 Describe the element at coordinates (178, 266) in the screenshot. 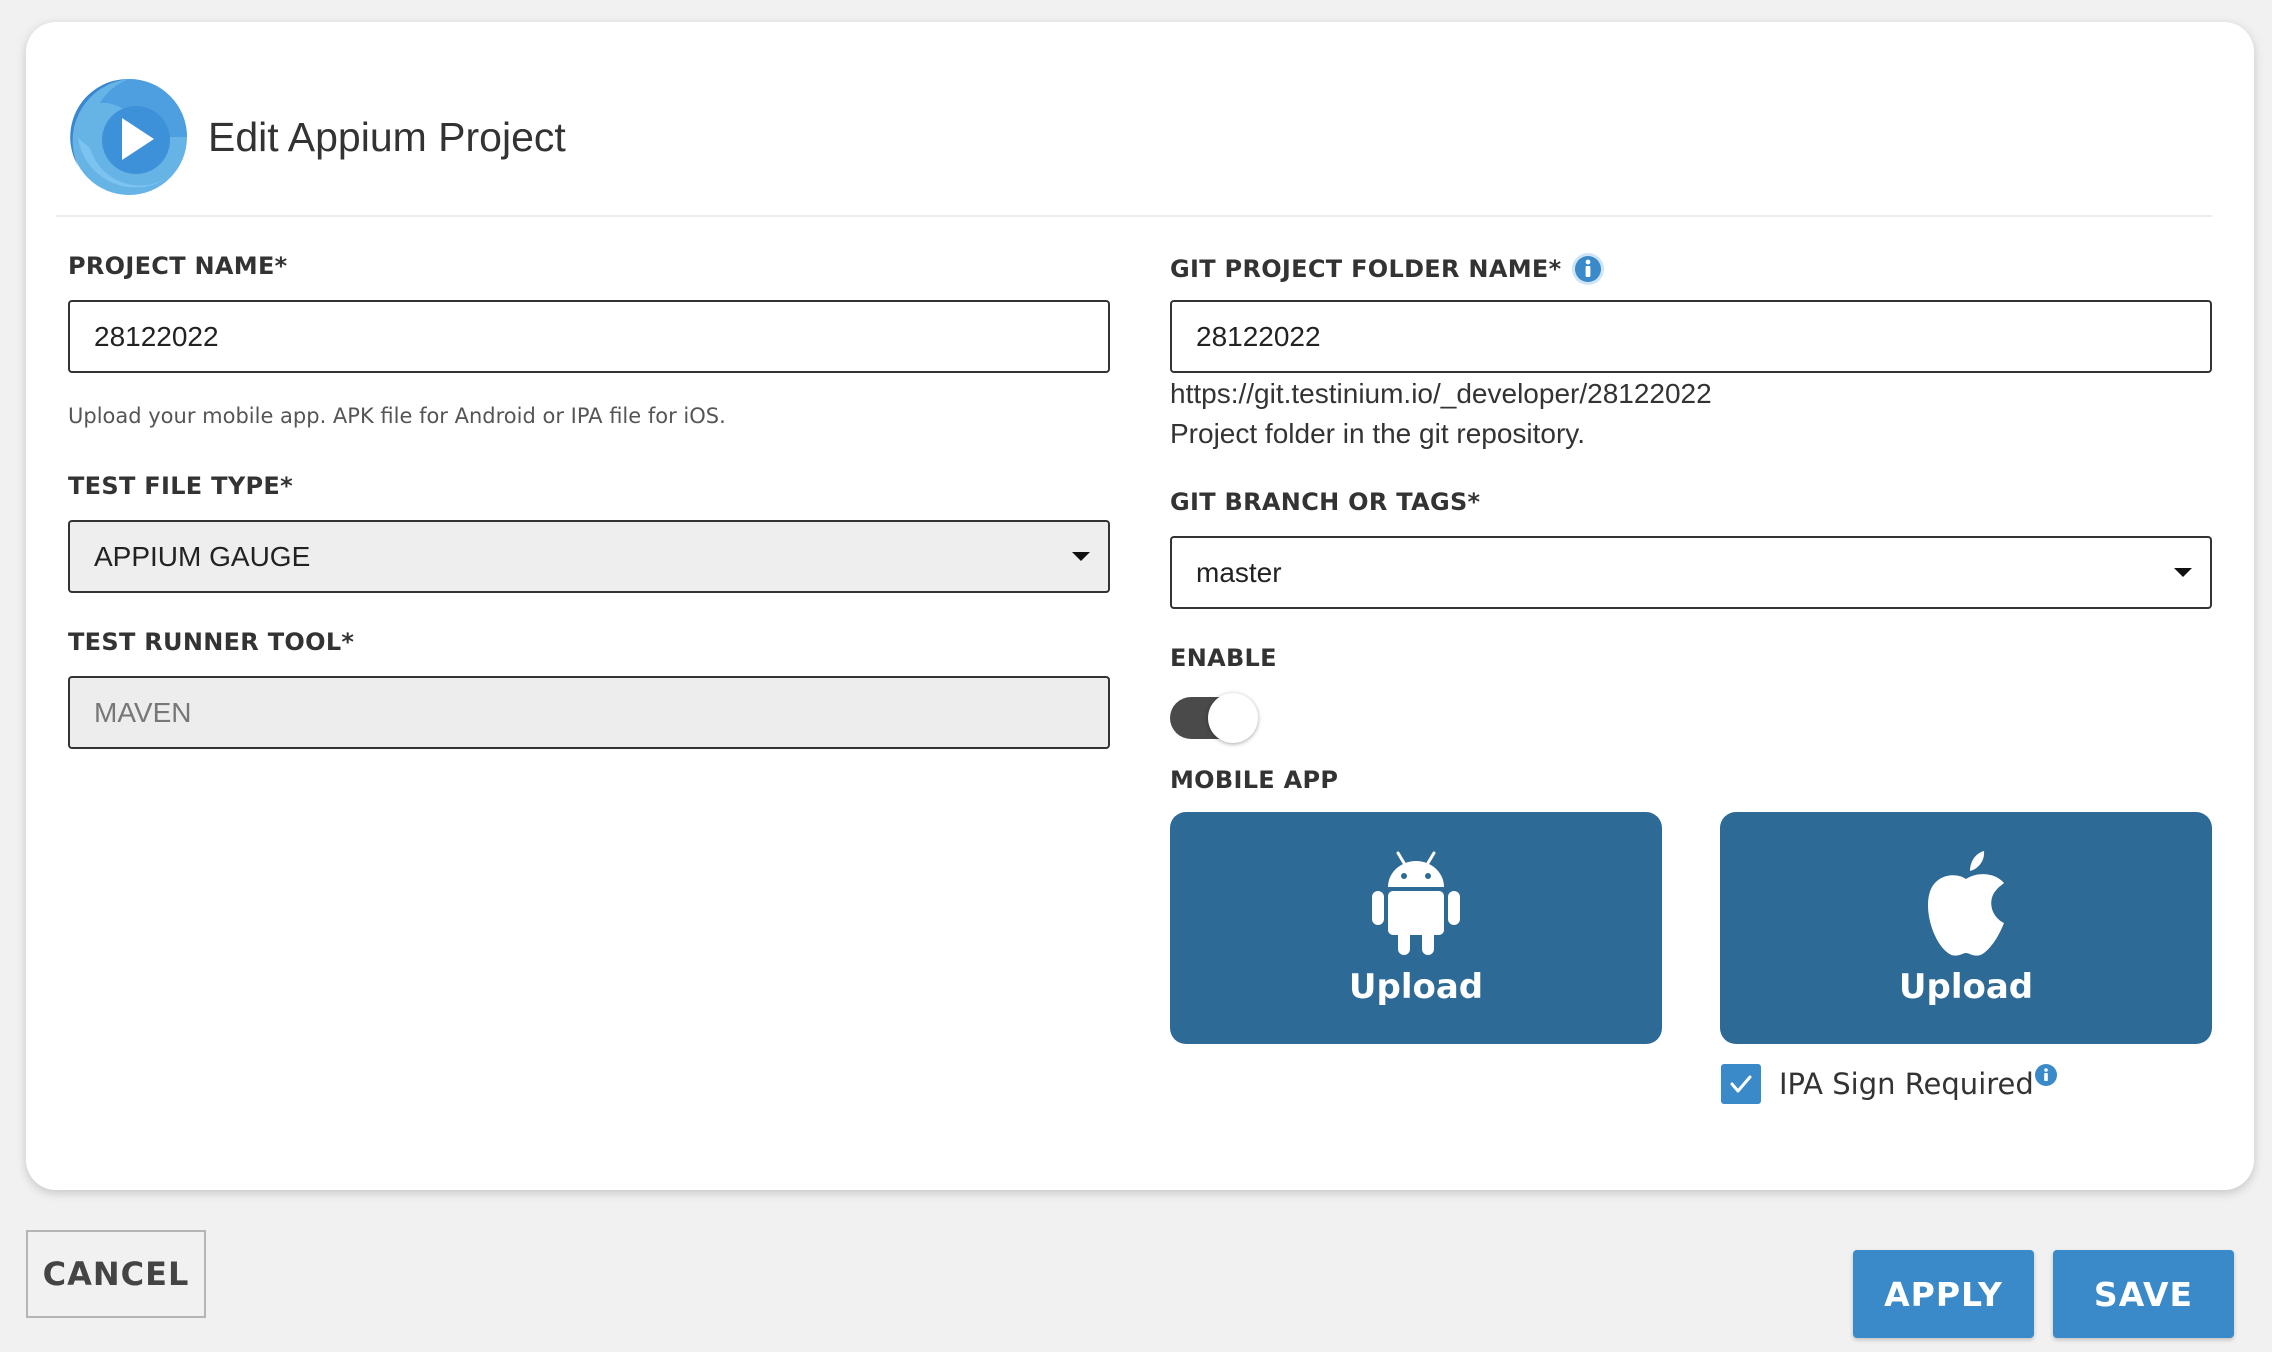

I see `project-name-label: PROJECT NAME*` at that location.